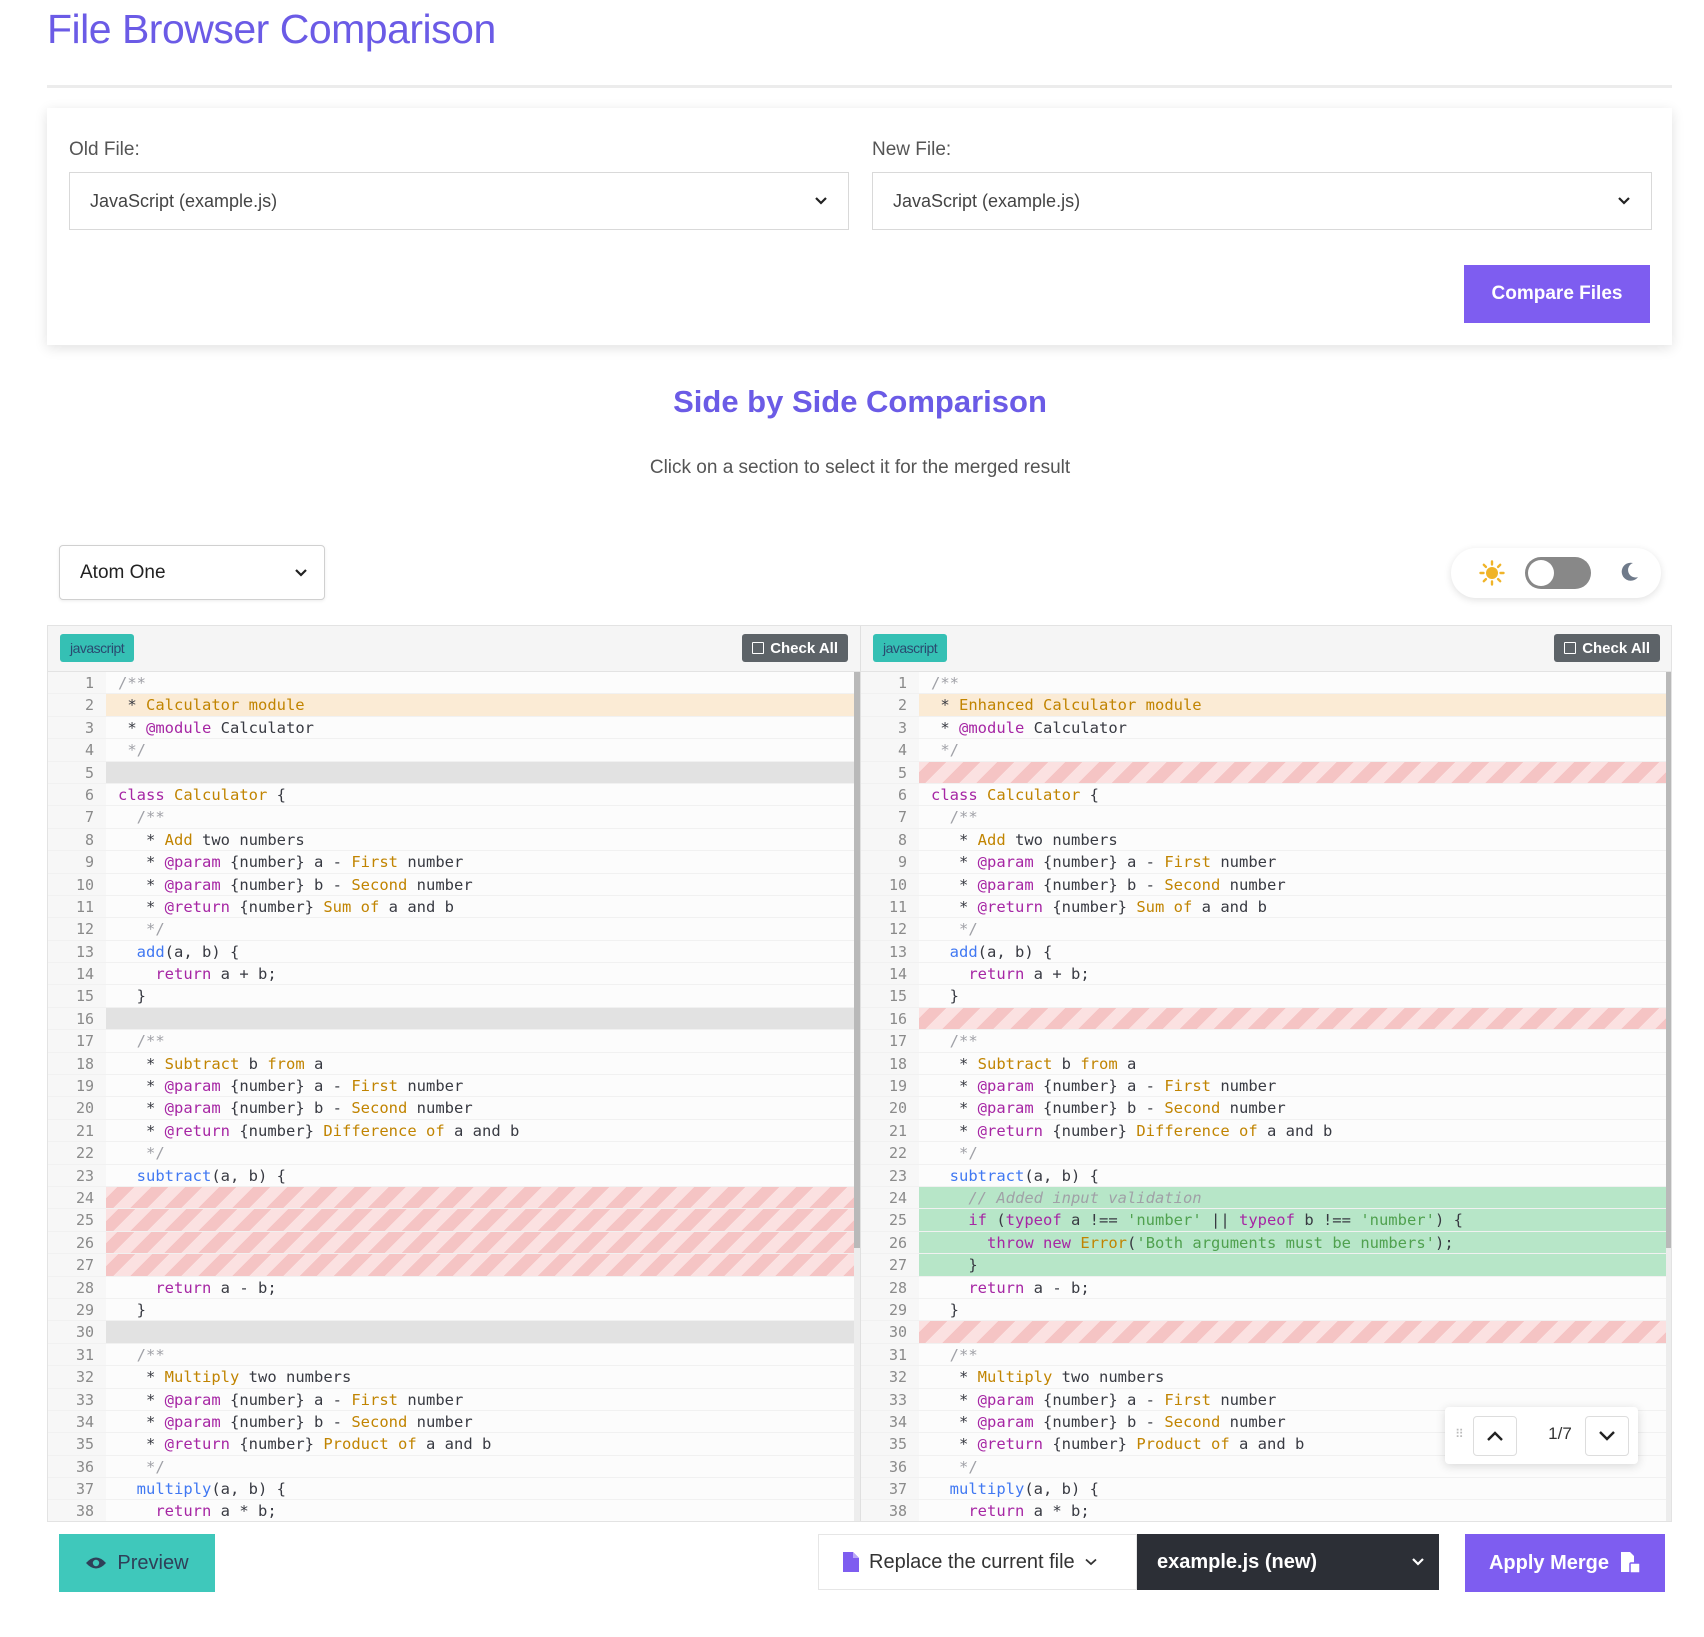 The image size is (1704, 1637). What do you see at coordinates (454, 1467) in the screenshot?
I see `code-line: 36 */` at bounding box center [454, 1467].